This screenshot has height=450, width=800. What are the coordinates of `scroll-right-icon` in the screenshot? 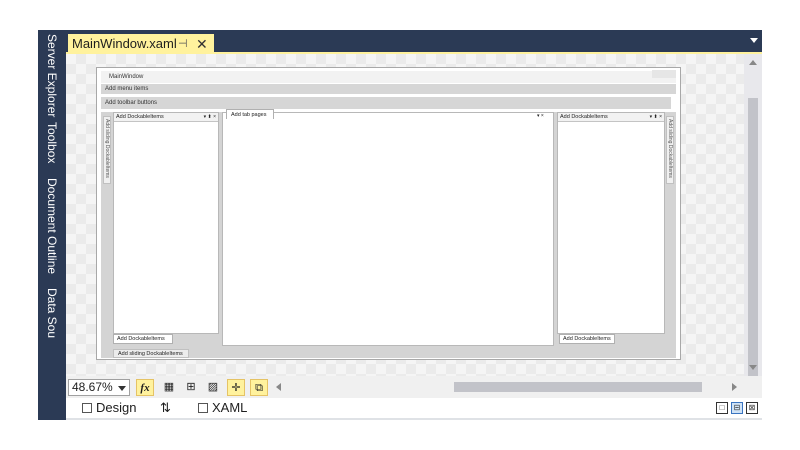 It's located at (734, 387).